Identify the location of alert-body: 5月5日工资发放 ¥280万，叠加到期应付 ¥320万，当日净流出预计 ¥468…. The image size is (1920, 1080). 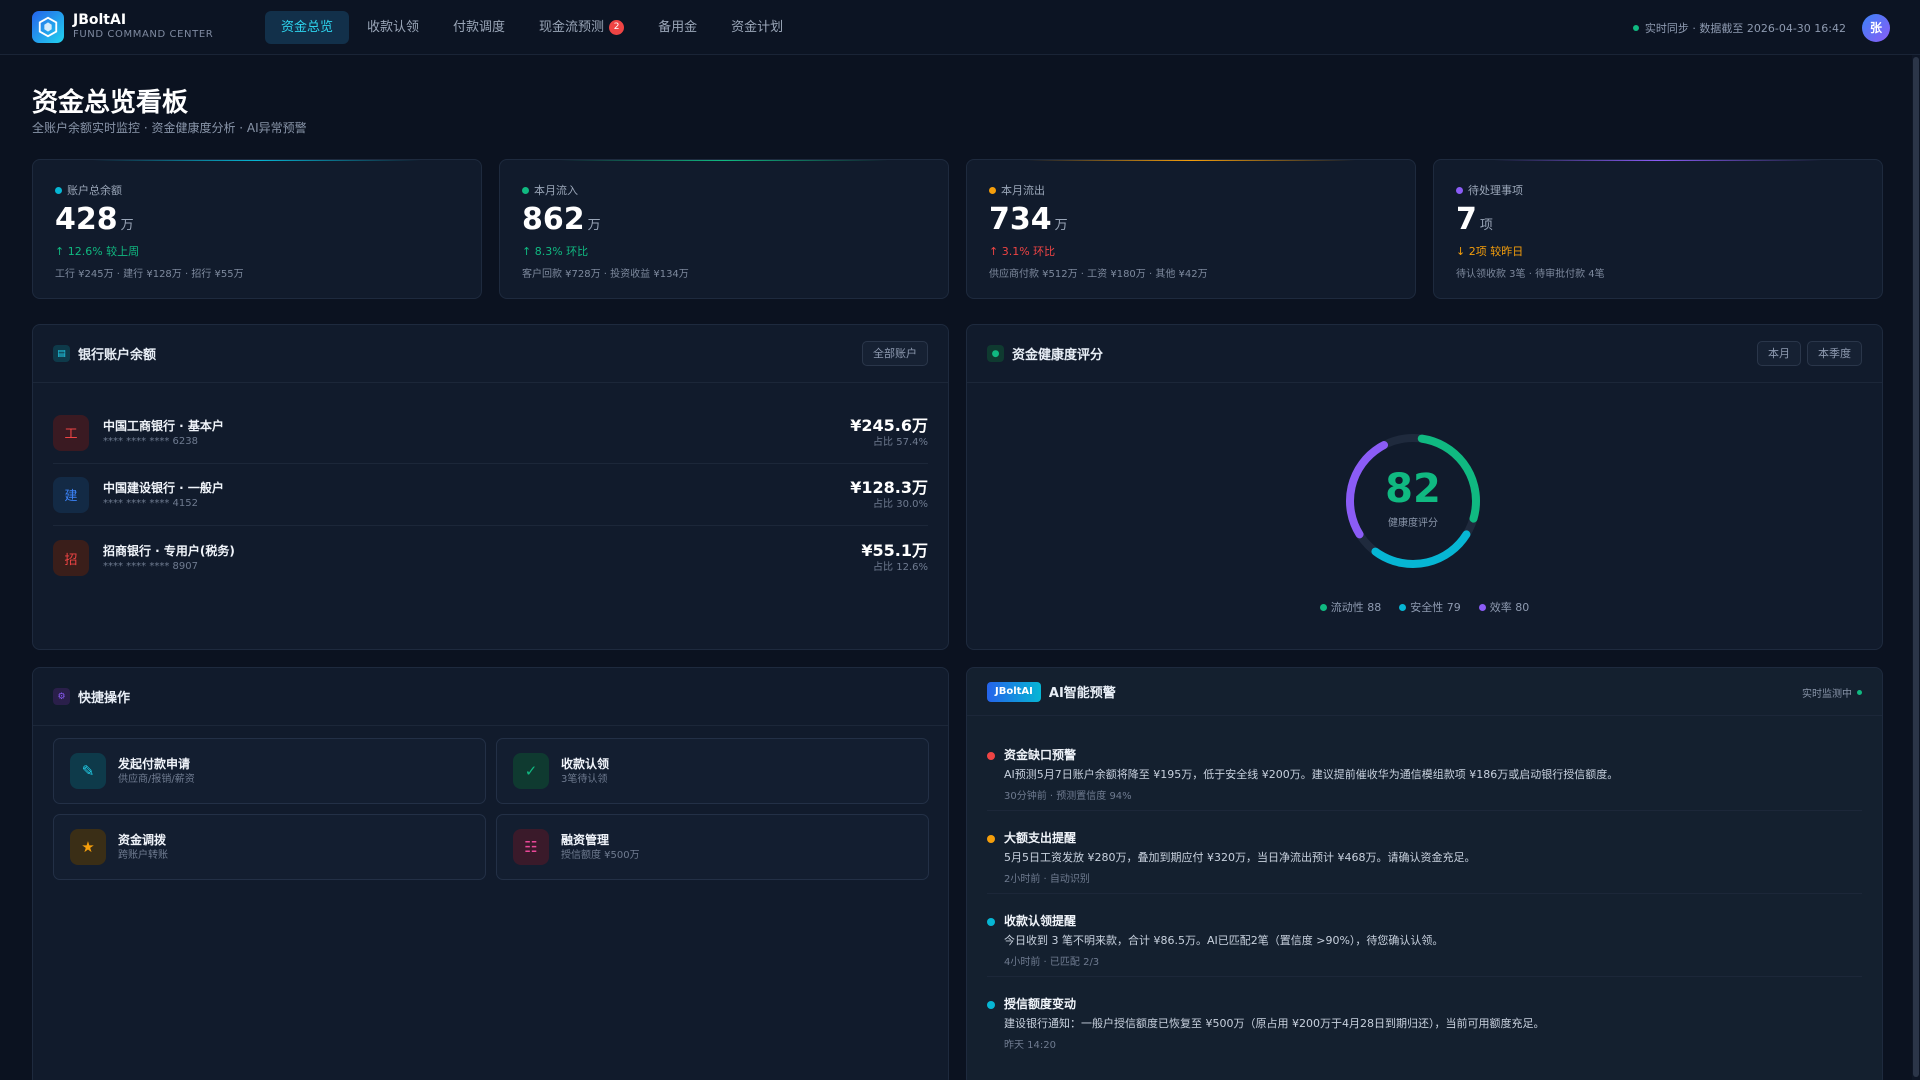
(1240, 857).